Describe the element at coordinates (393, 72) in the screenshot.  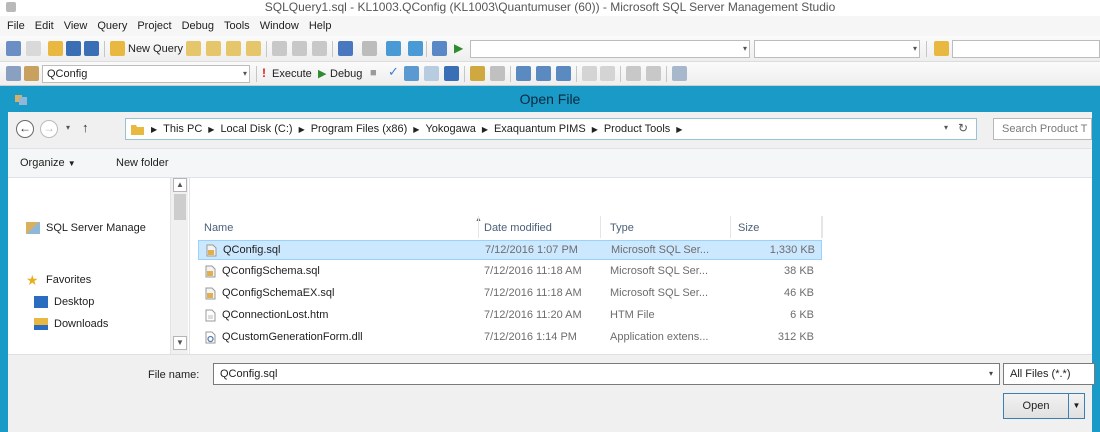
I see `parse-icon: ✓` at that location.